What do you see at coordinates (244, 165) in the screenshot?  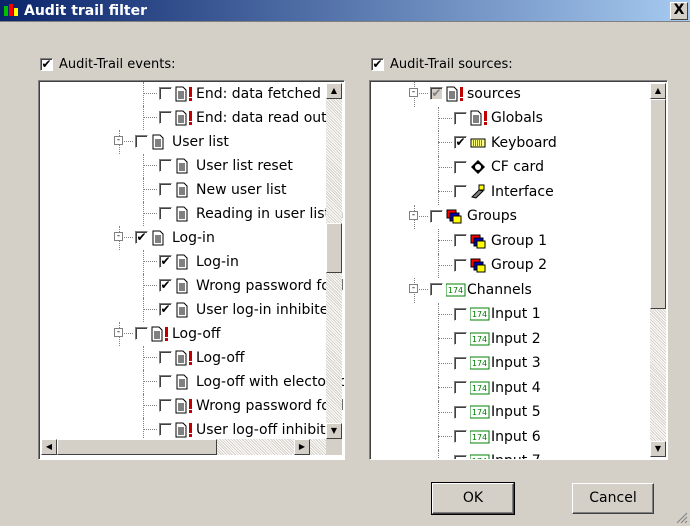 I see `item-label: User list reset` at bounding box center [244, 165].